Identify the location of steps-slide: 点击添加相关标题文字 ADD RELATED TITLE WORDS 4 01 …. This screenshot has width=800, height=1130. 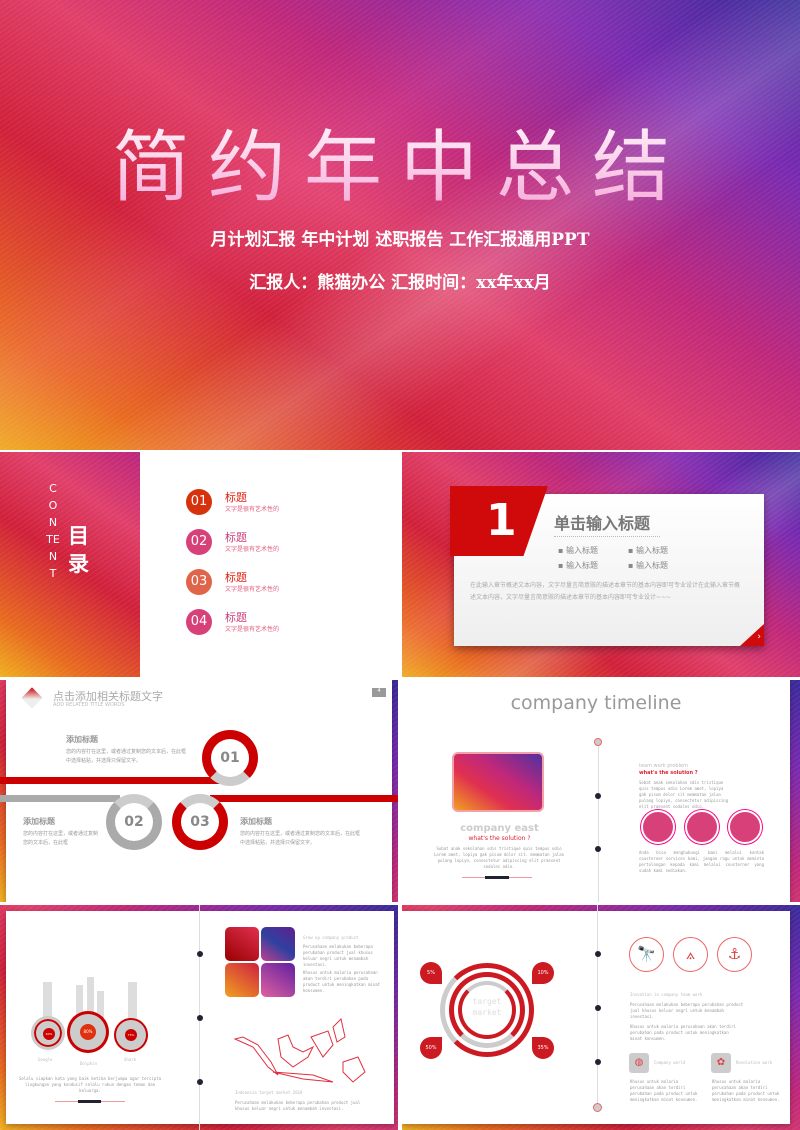
(199, 791).